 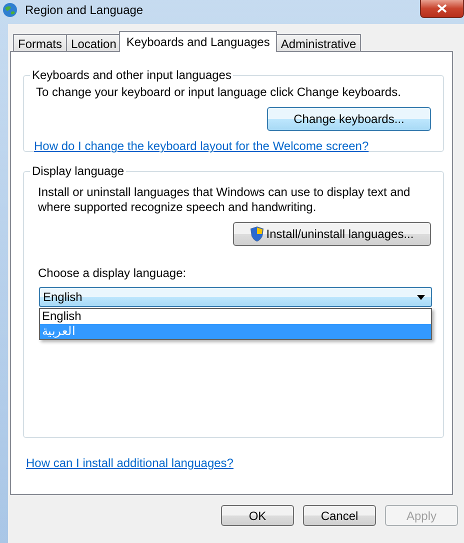 I want to click on dropdown-option: English, so click(x=235, y=316).